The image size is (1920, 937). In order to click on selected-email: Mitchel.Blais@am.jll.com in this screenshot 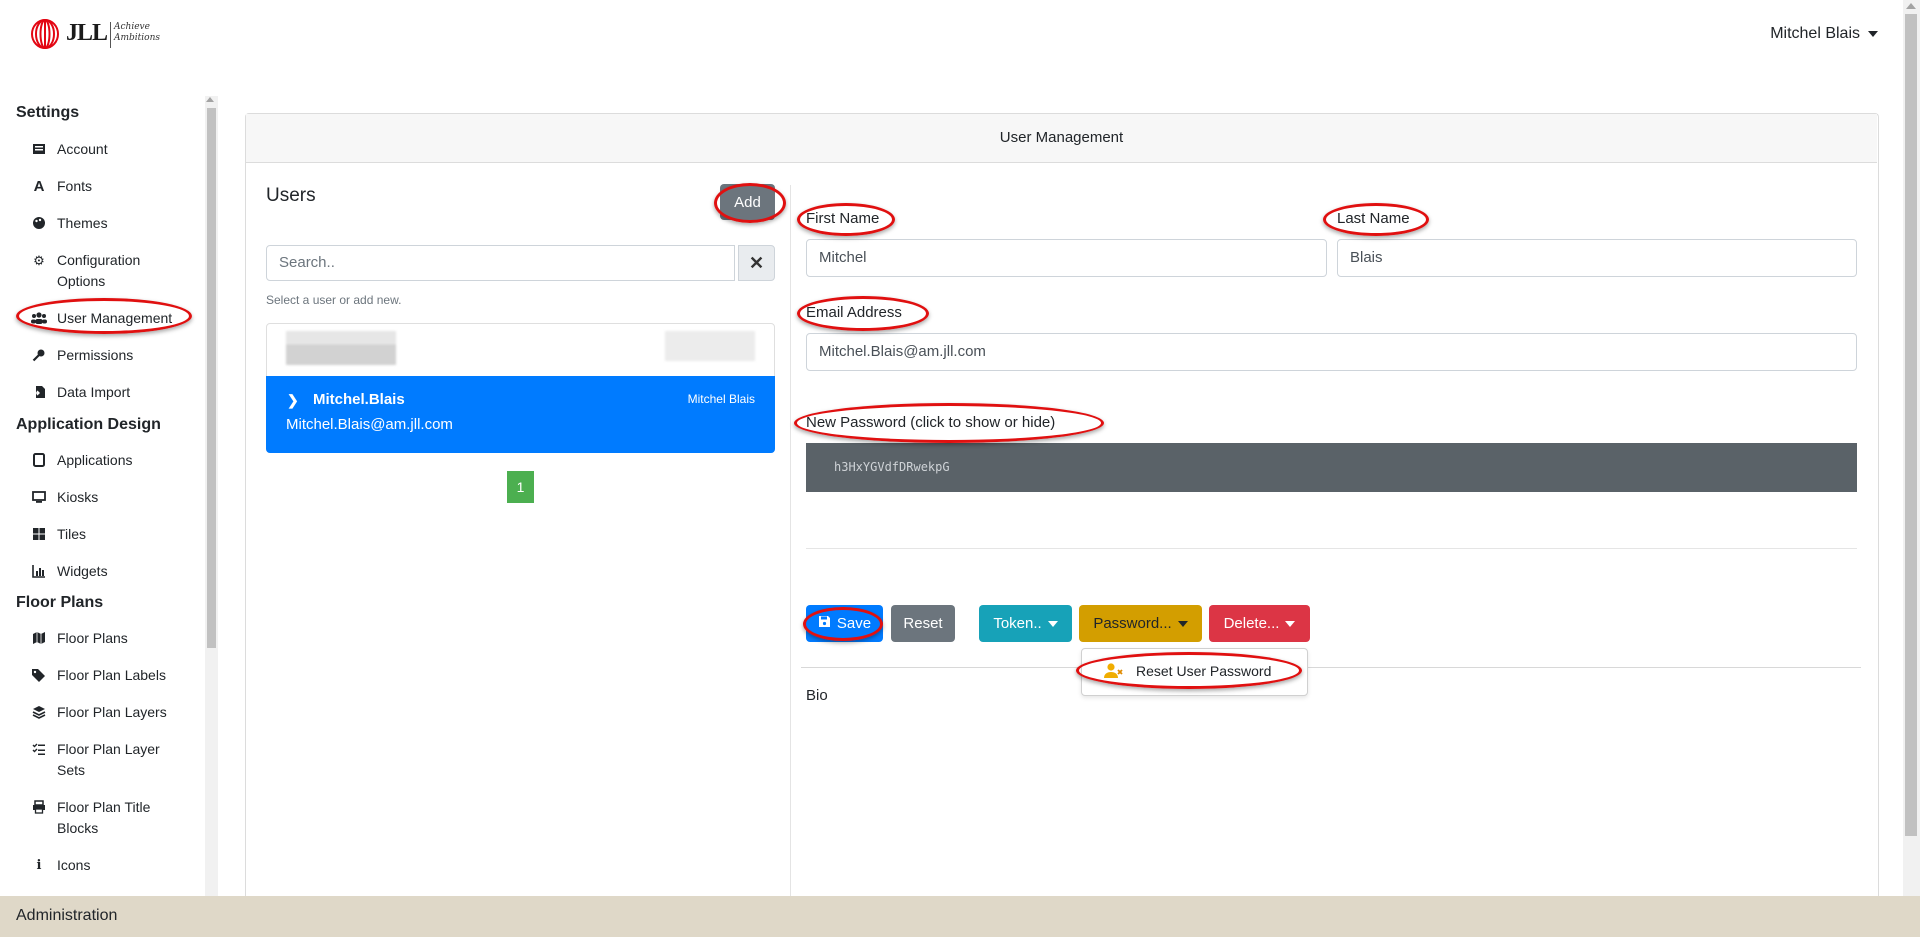, I will do `click(369, 424)`.